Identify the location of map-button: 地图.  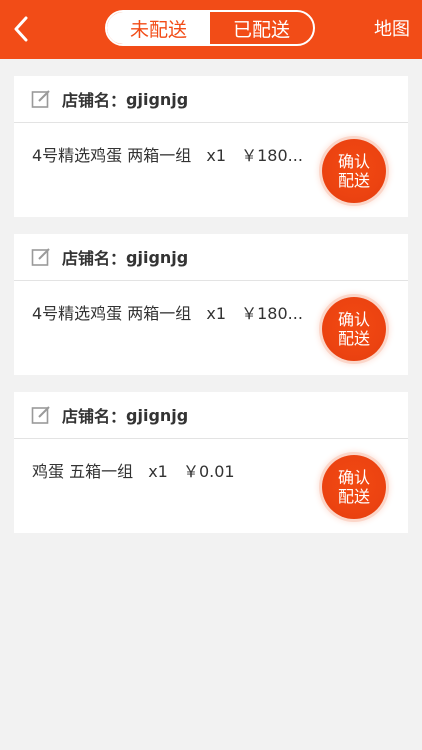
(392, 28).